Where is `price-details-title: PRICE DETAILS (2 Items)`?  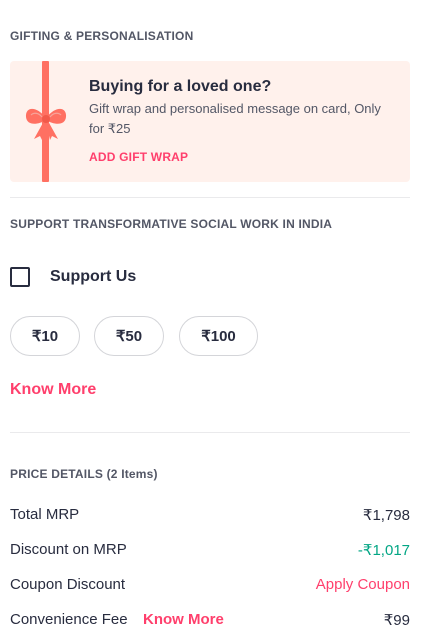 price-details-title: PRICE DETAILS (2 Items) is located at coordinates (84, 474).